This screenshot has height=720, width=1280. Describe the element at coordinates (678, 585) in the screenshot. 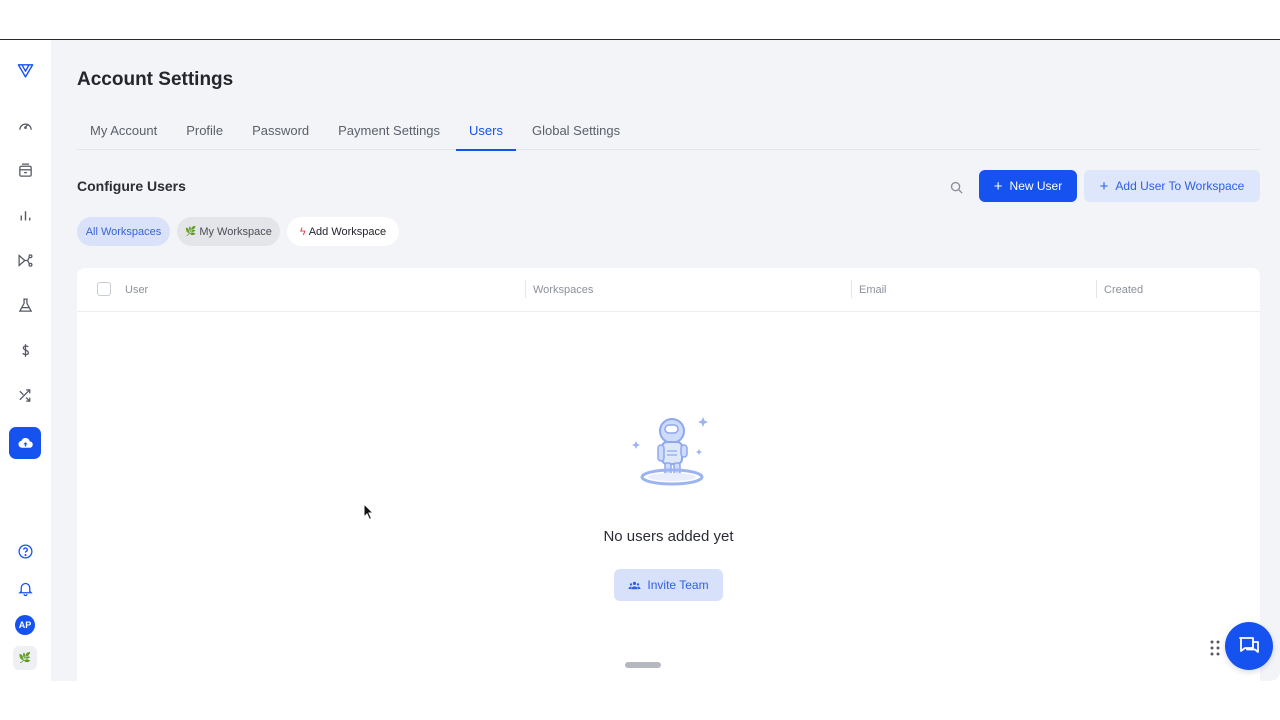

I see `invite-team-label: Invite Team` at that location.